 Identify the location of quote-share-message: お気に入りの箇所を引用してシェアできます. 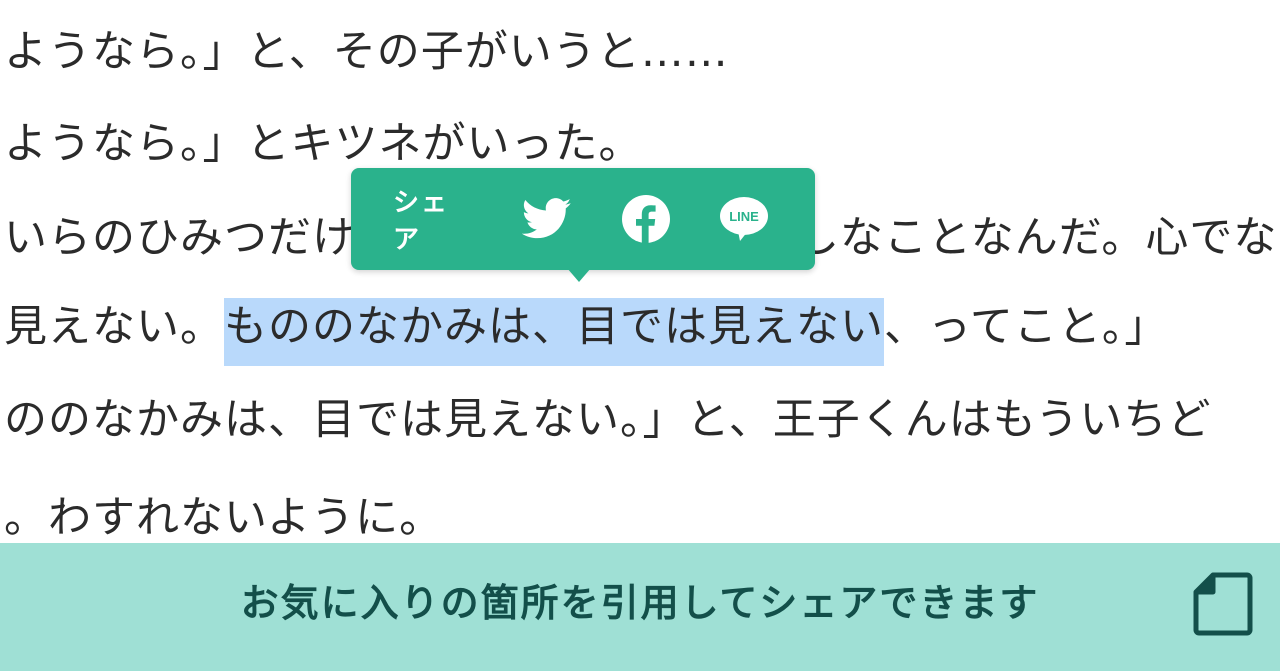
(640, 603).